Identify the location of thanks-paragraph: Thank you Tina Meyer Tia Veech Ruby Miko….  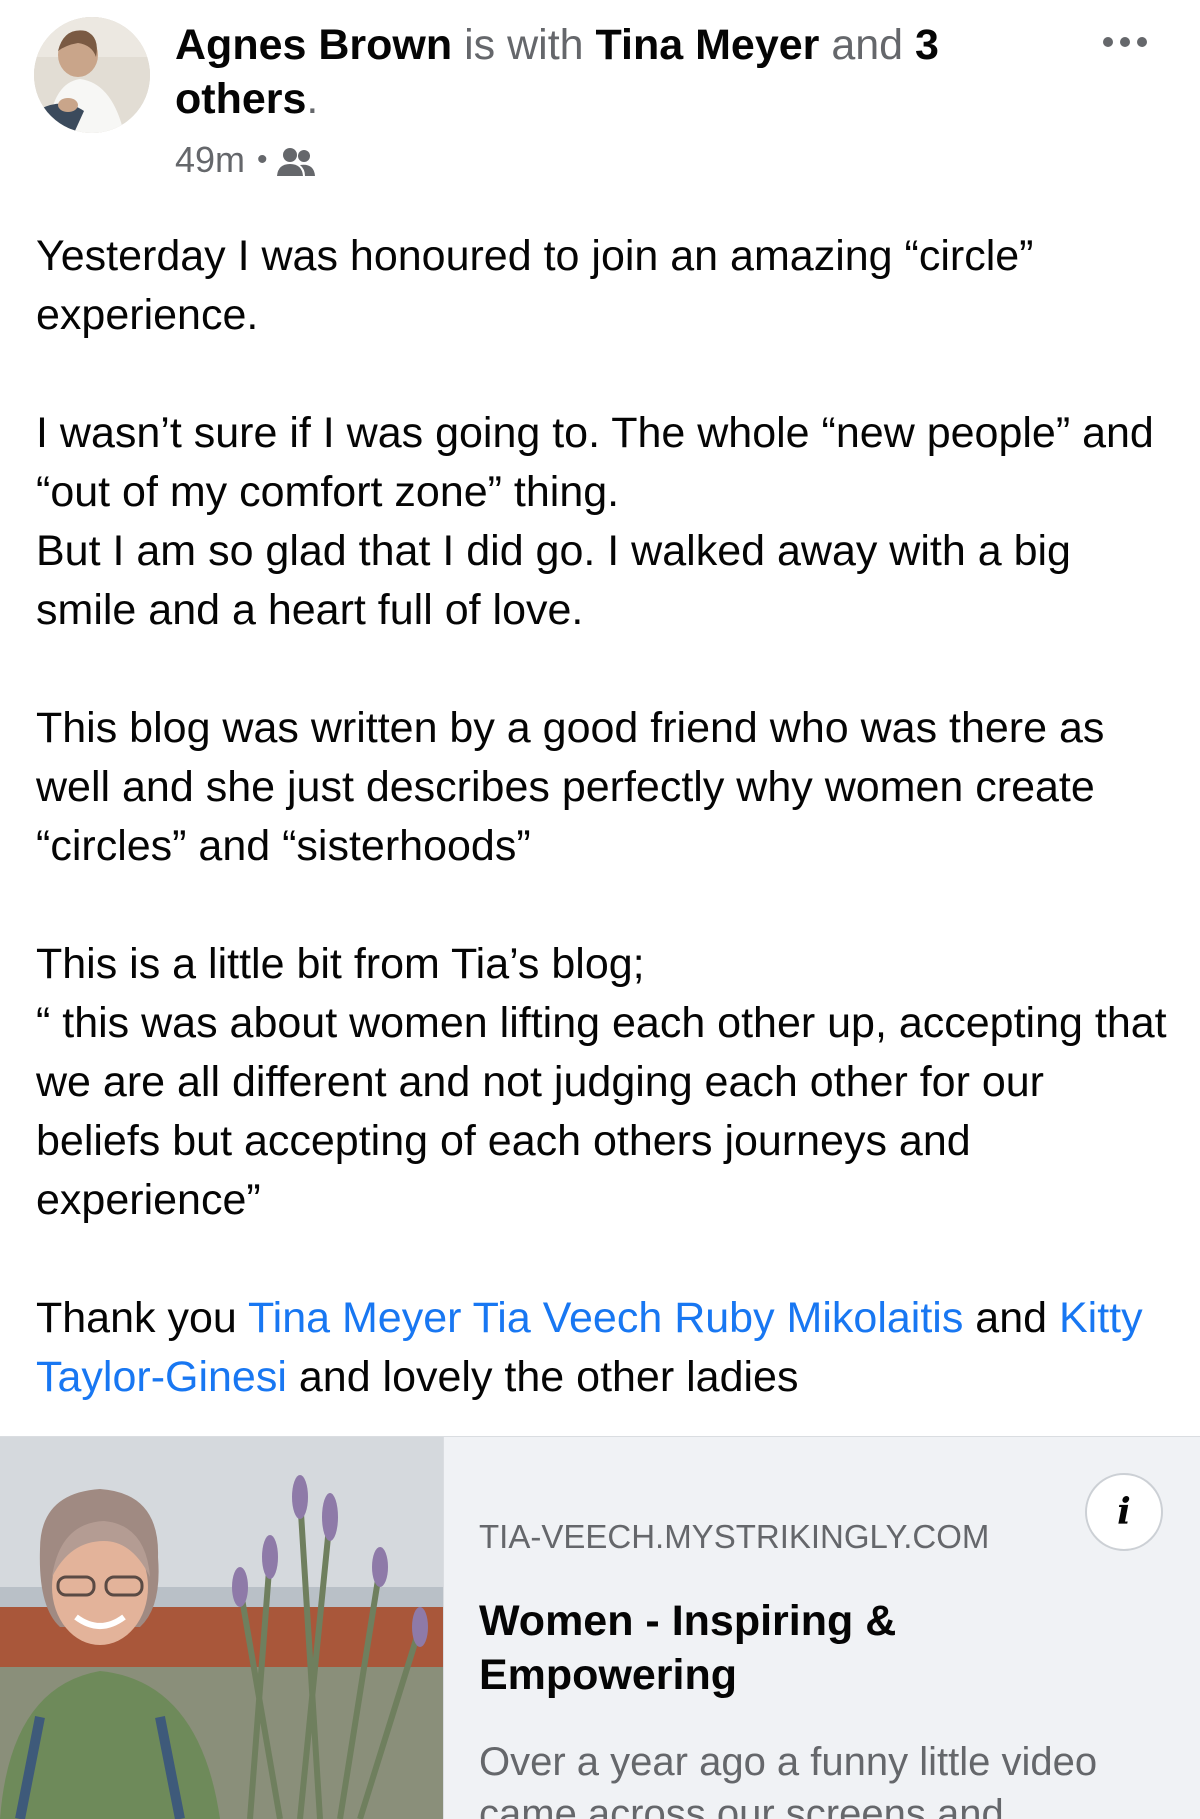
(606, 1348).